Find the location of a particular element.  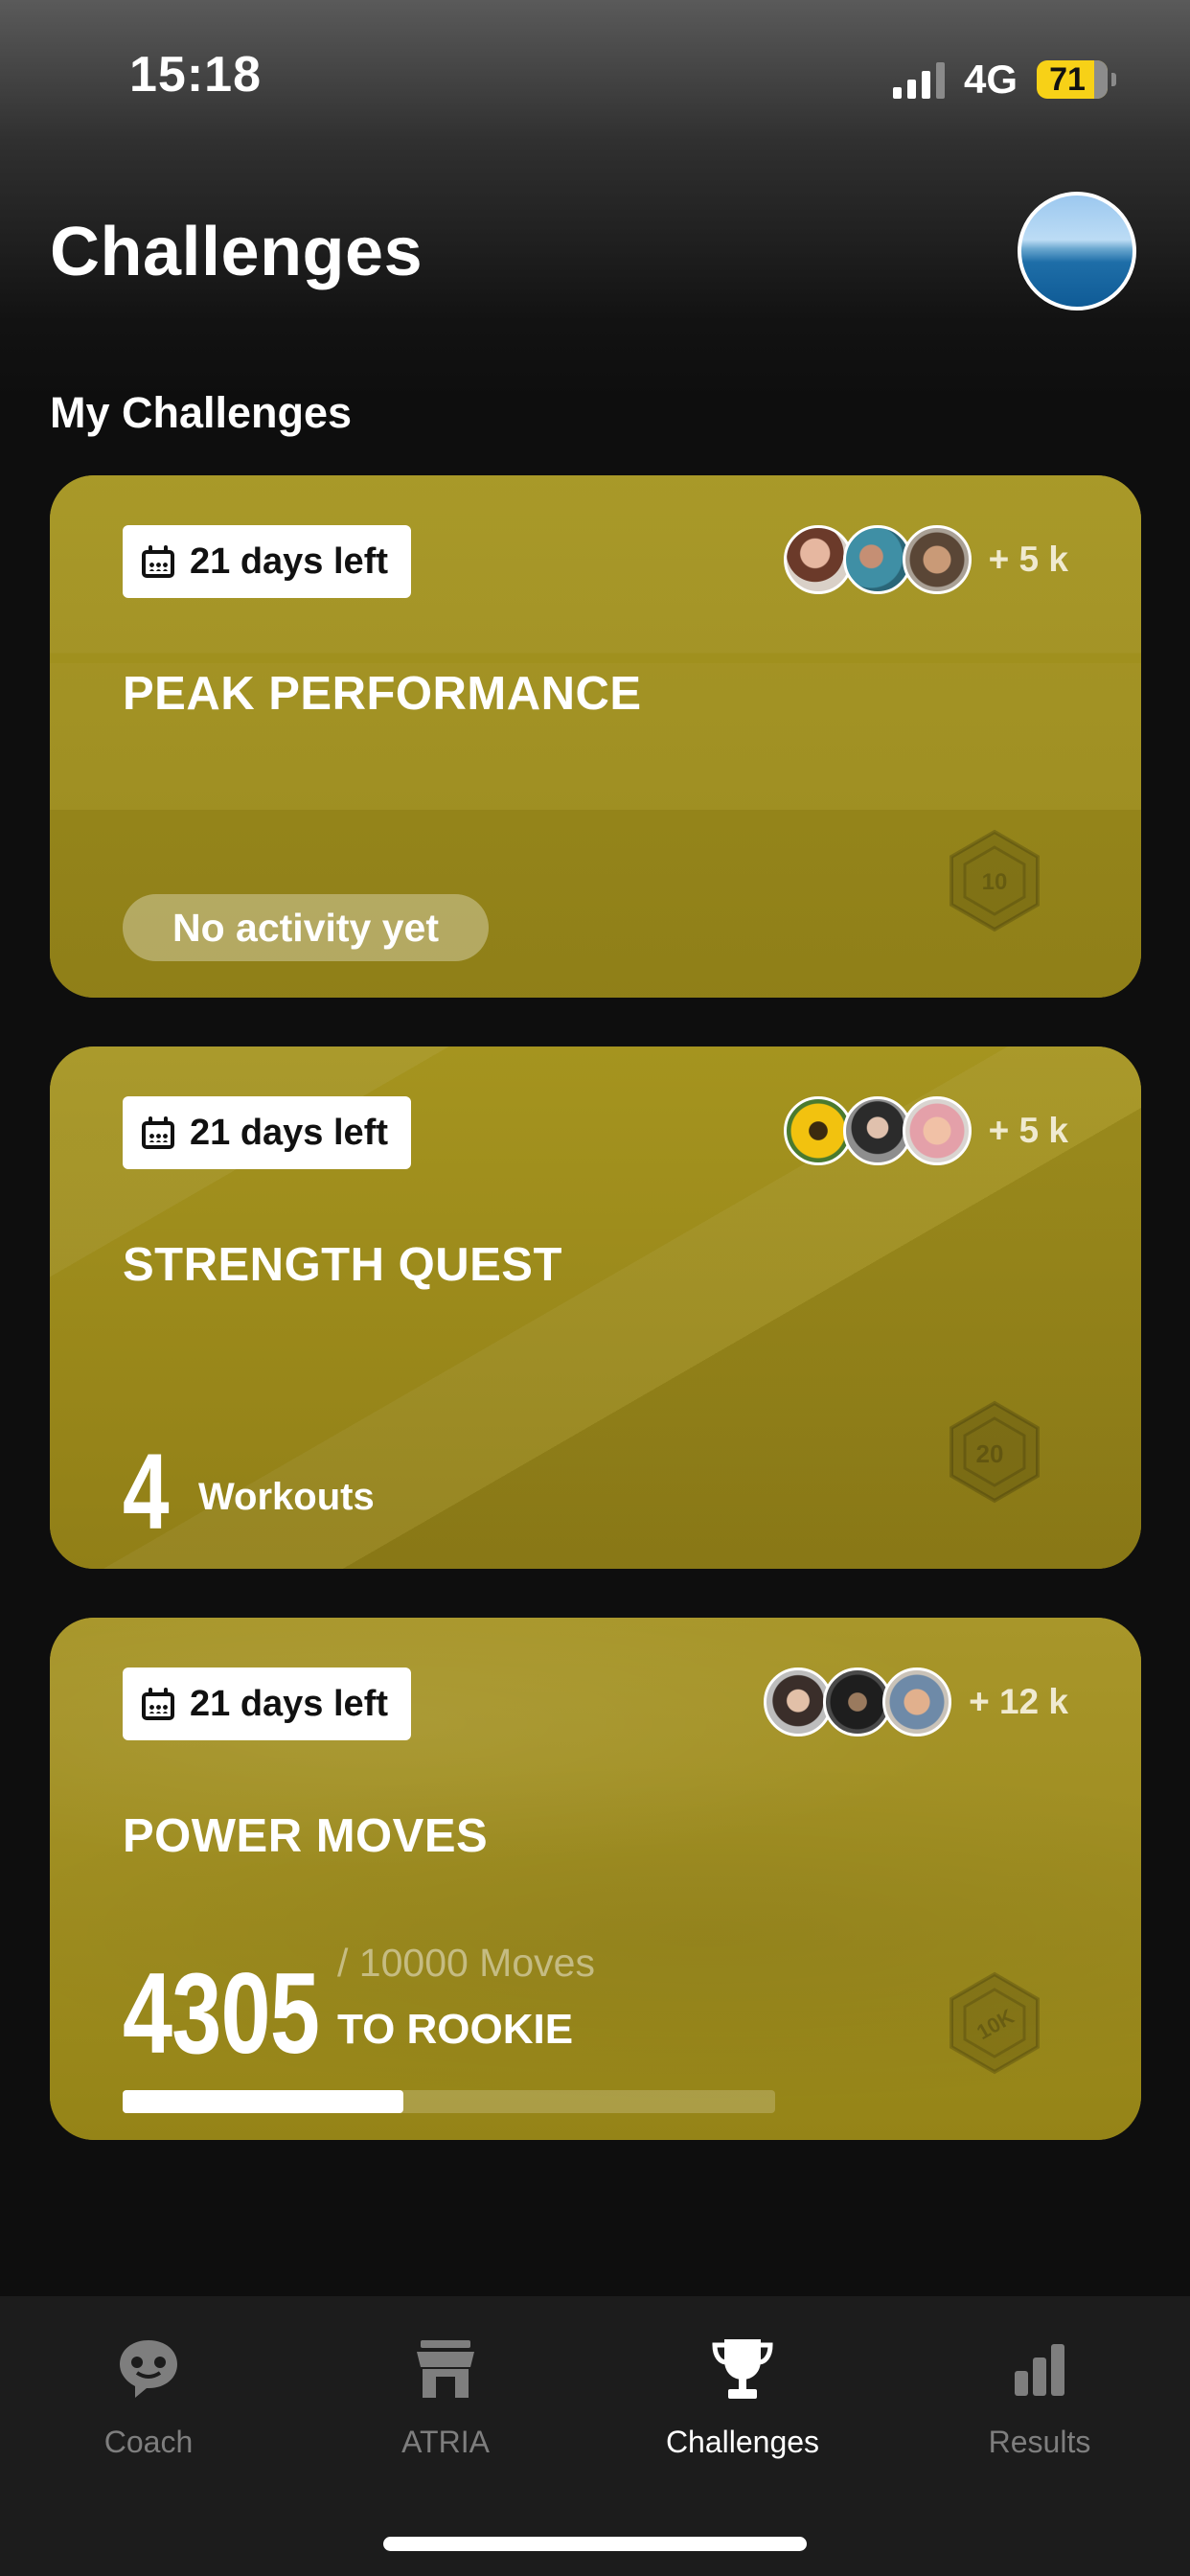

tab-label: Challenges is located at coordinates (743, 2442).